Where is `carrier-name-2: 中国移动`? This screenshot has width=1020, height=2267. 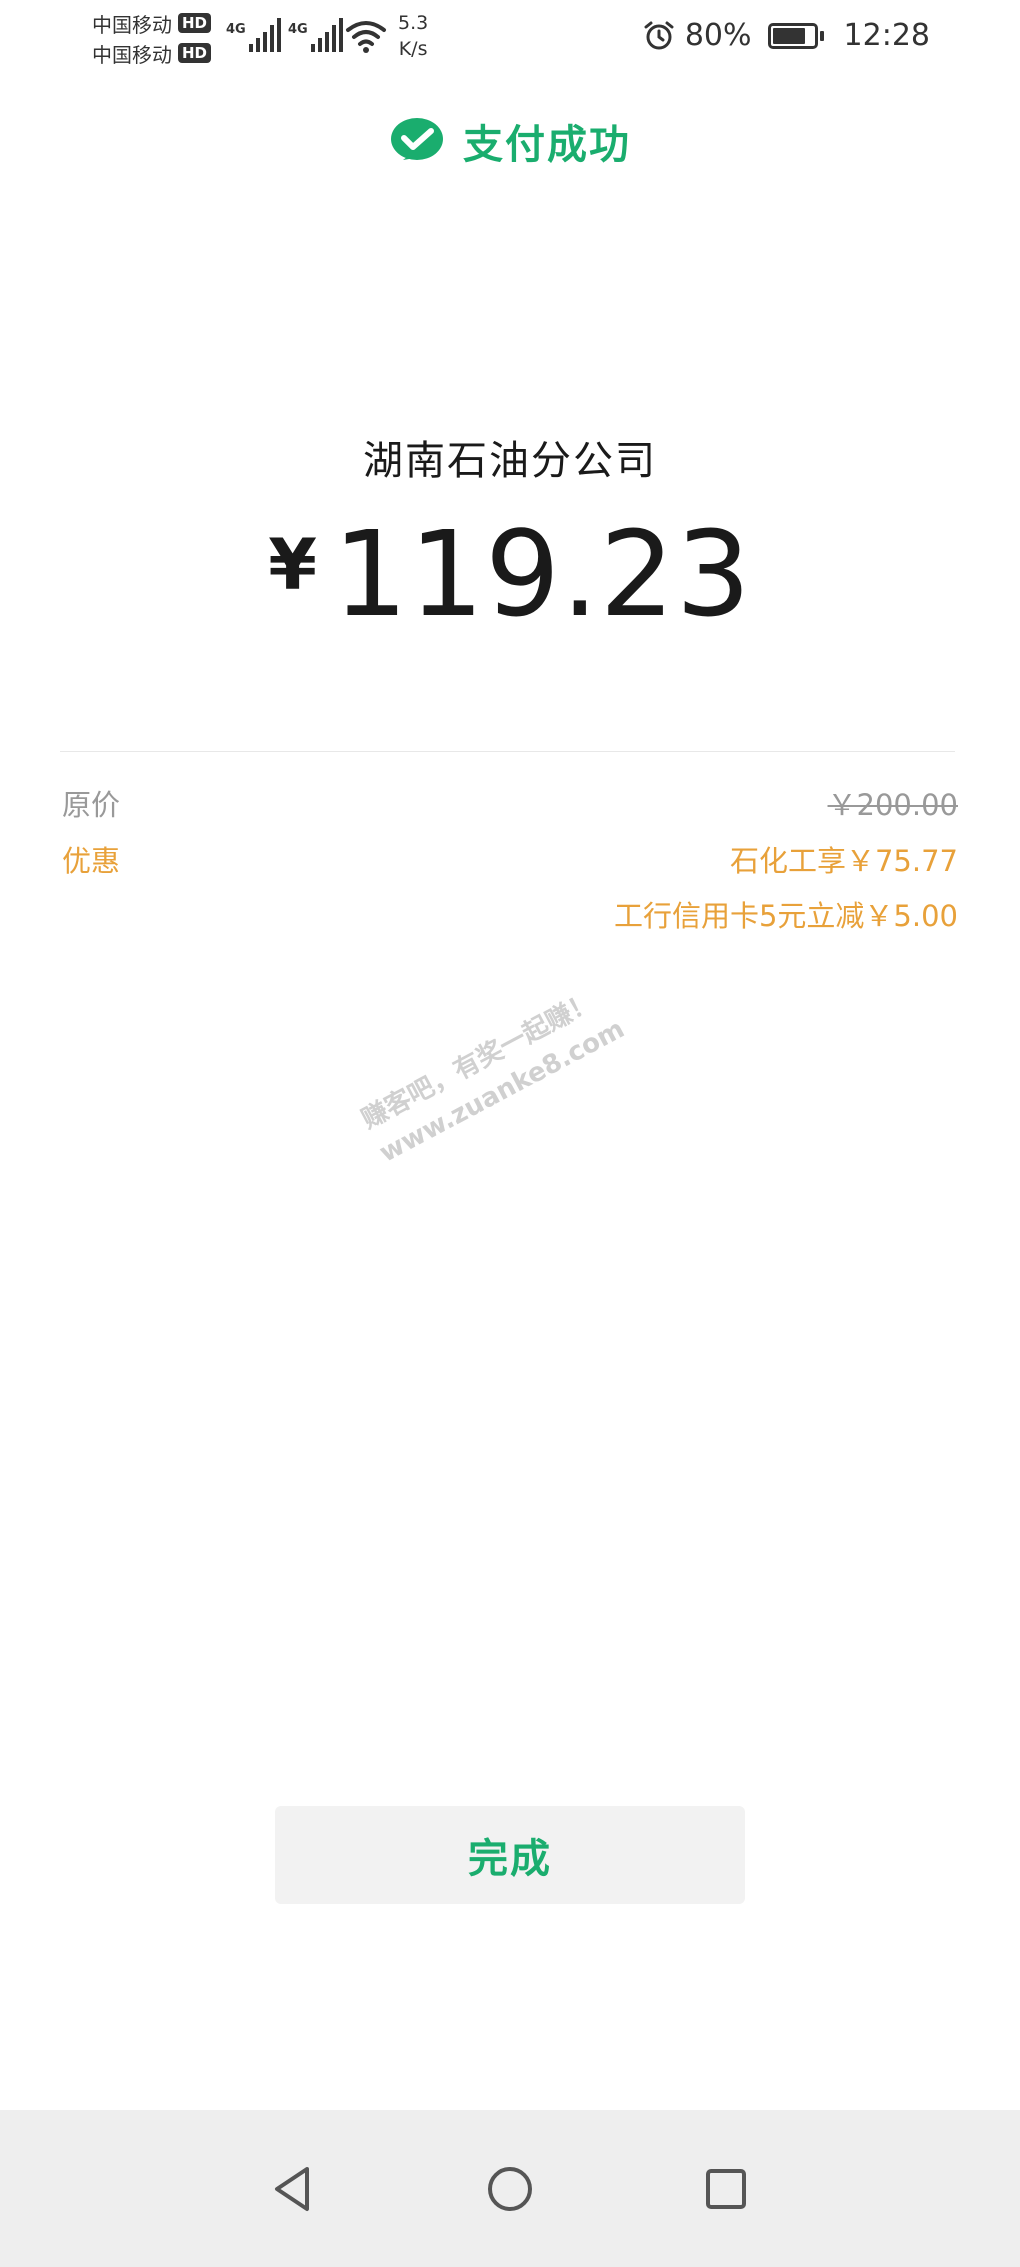 carrier-name-2: 中国移动 is located at coordinates (132, 54).